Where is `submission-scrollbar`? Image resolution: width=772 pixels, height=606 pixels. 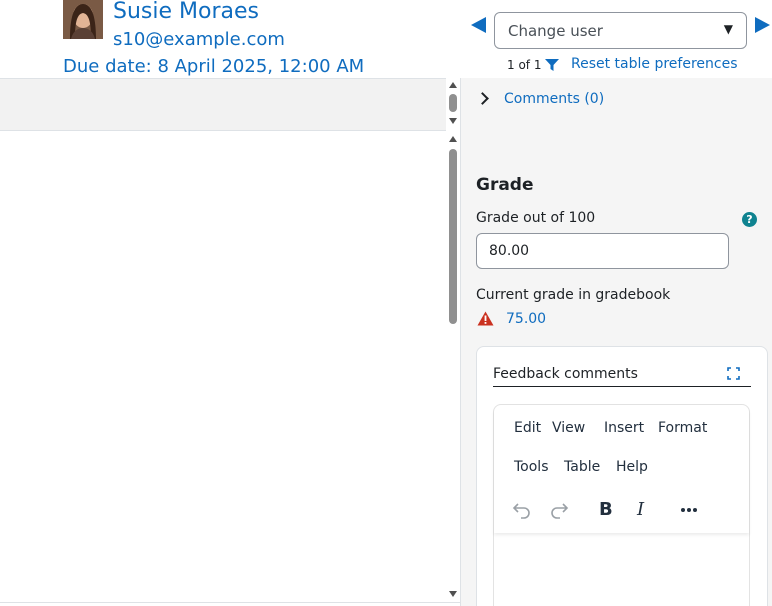 submission-scrollbar is located at coordinates (453, 368).